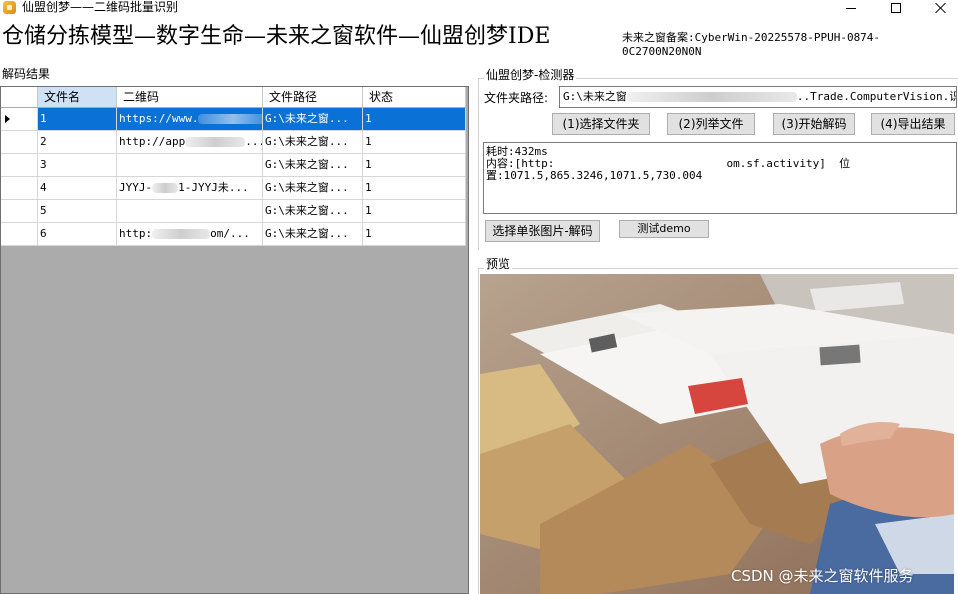  I want to click on table-row: 4 JYYJ- 1-JYYJ未... G:\未来之窗... 1, so click(233, 188).